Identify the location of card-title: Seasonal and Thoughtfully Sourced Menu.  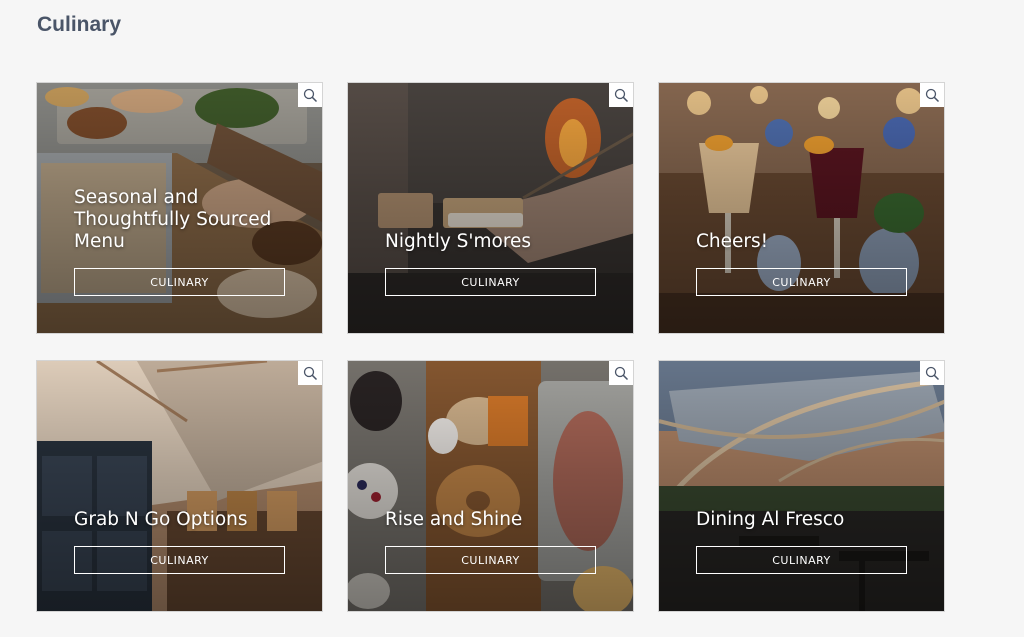
(173, 219).